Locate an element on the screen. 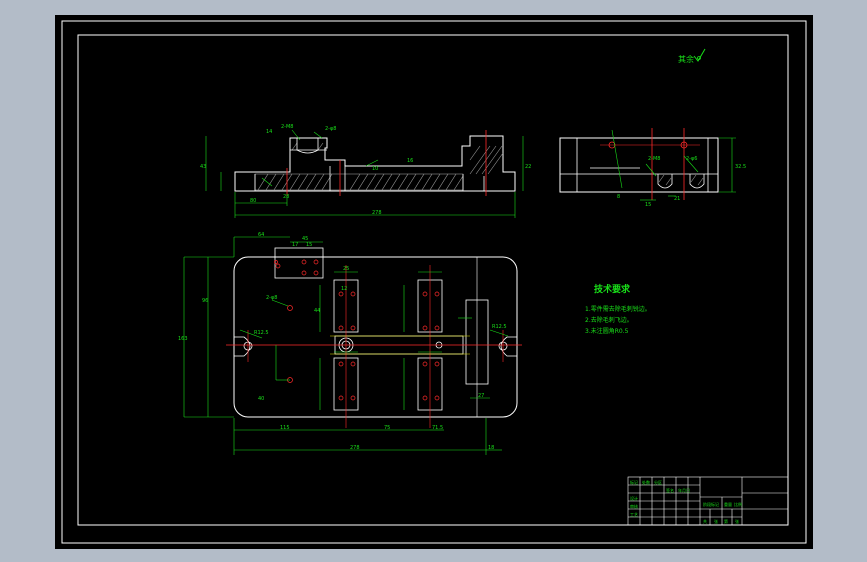 Image resolution: width=867 pixels, height=562 pixels. side-height-dim: 32.5 is located at coordinates (740, 167).